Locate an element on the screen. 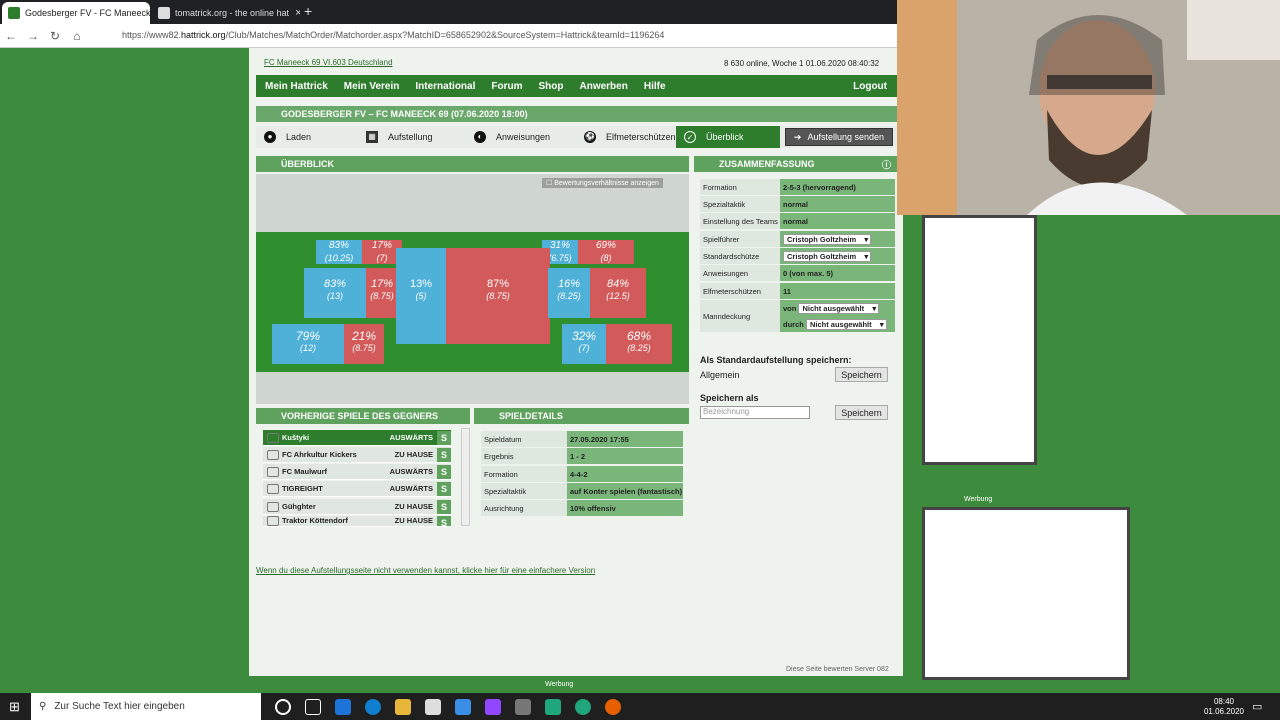  edge-icon is located at coordinates (373, 706).